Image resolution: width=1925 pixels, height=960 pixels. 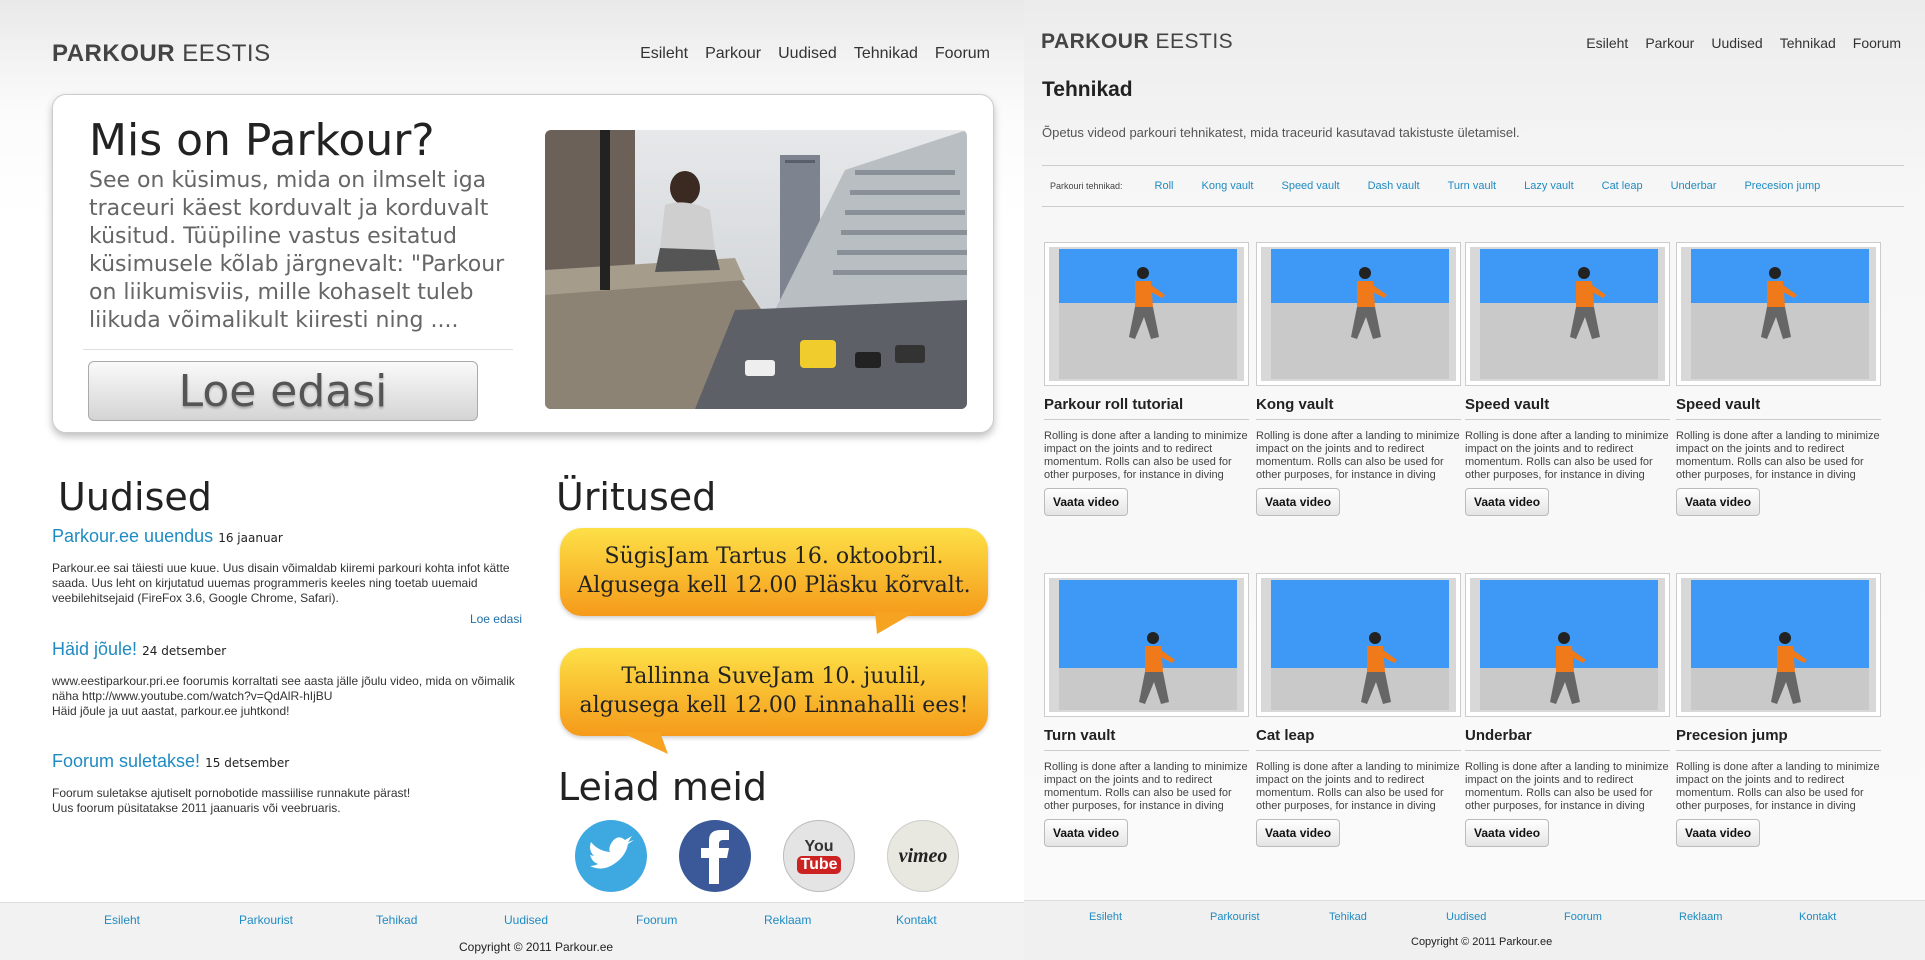 I want to click on tab-turn-vault: Turn vault, so click(x=1472, y=186).